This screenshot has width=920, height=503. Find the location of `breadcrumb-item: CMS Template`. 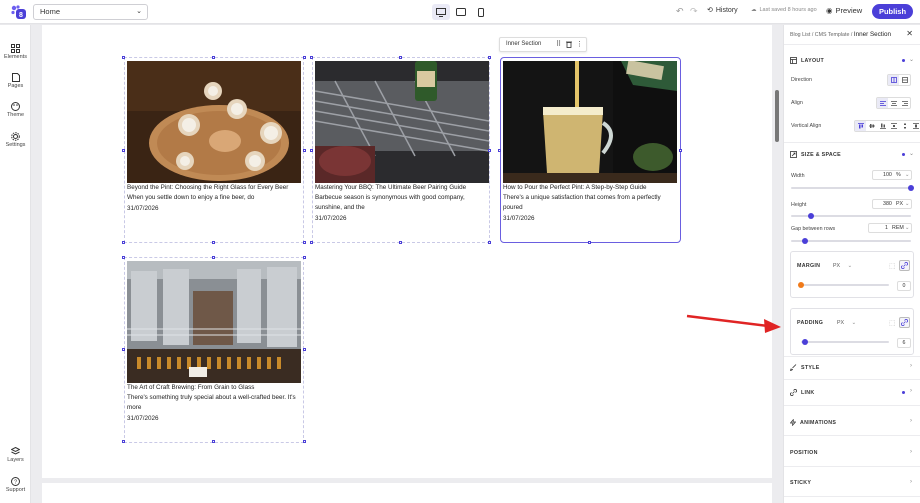

breadcrumb-item: CMS Template is located at coordinates (832, 35).